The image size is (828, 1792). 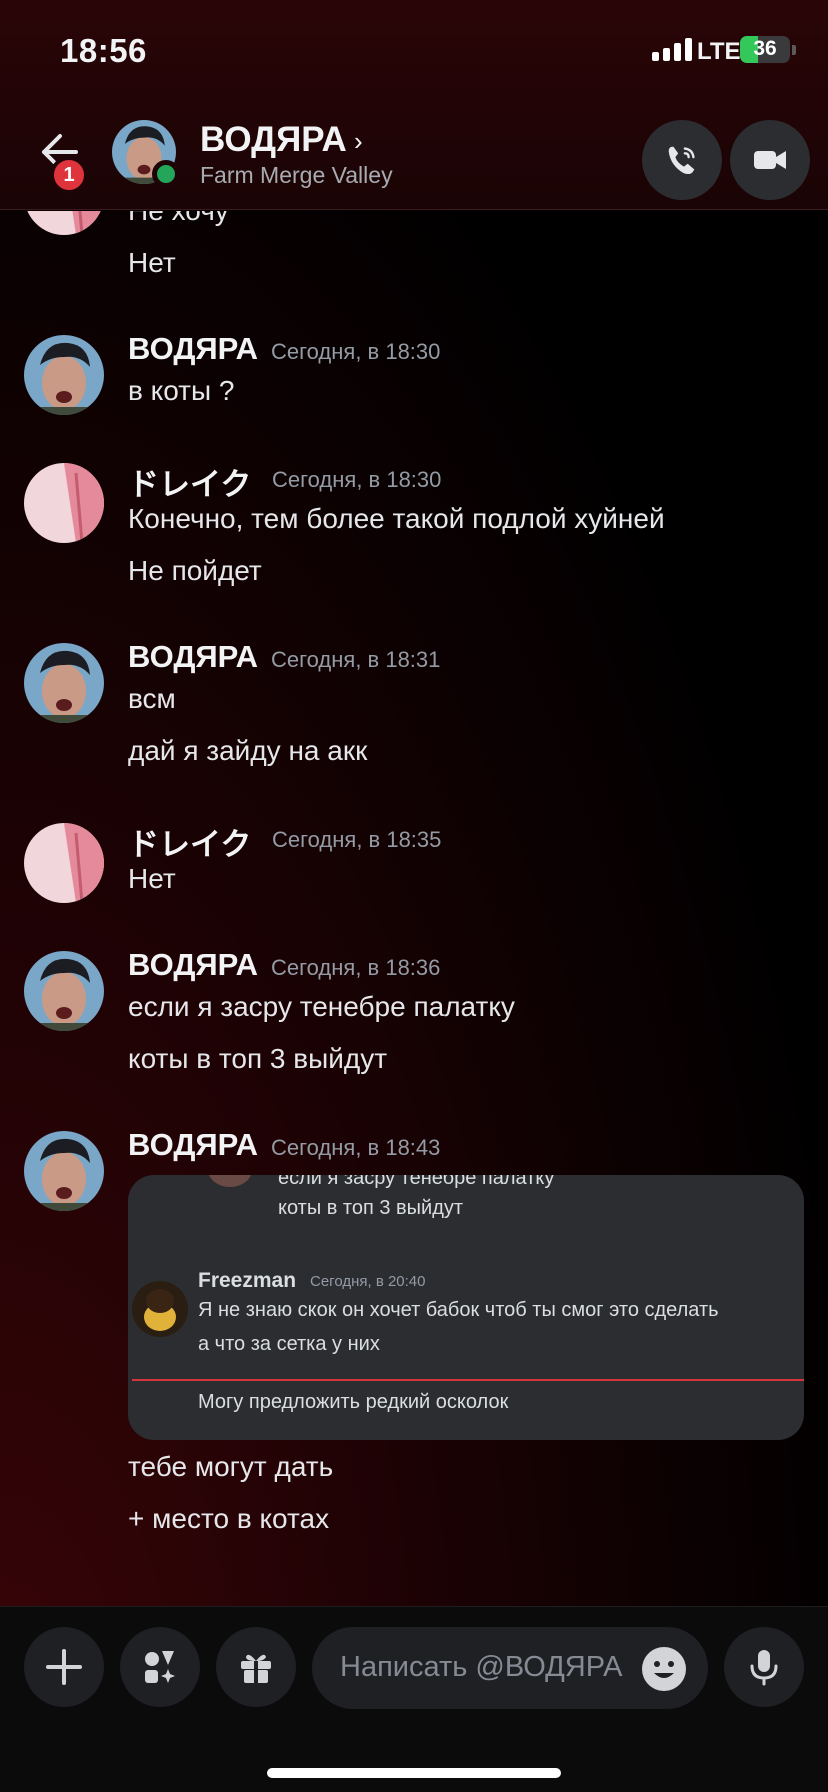 I want to click on contact-name: ВОДЯРА, so click(x=273, y=140).